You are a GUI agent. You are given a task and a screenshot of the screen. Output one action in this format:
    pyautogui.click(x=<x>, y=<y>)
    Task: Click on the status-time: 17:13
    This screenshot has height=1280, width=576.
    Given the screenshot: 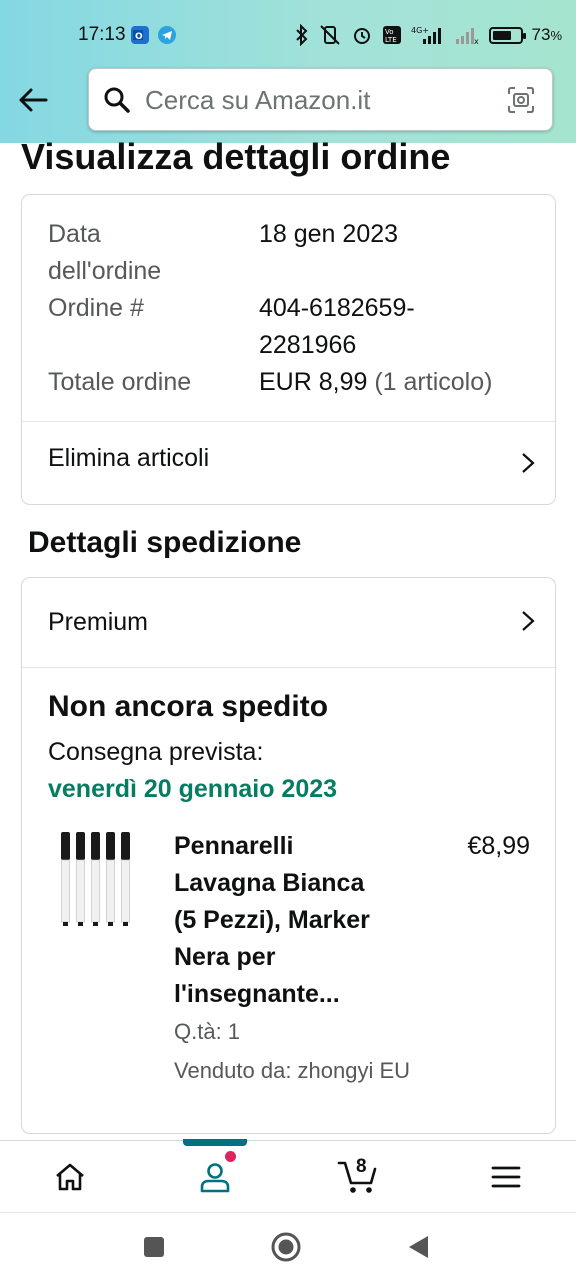 What is the action you would take?
    pyautogui.click(x=102, y=34)
    